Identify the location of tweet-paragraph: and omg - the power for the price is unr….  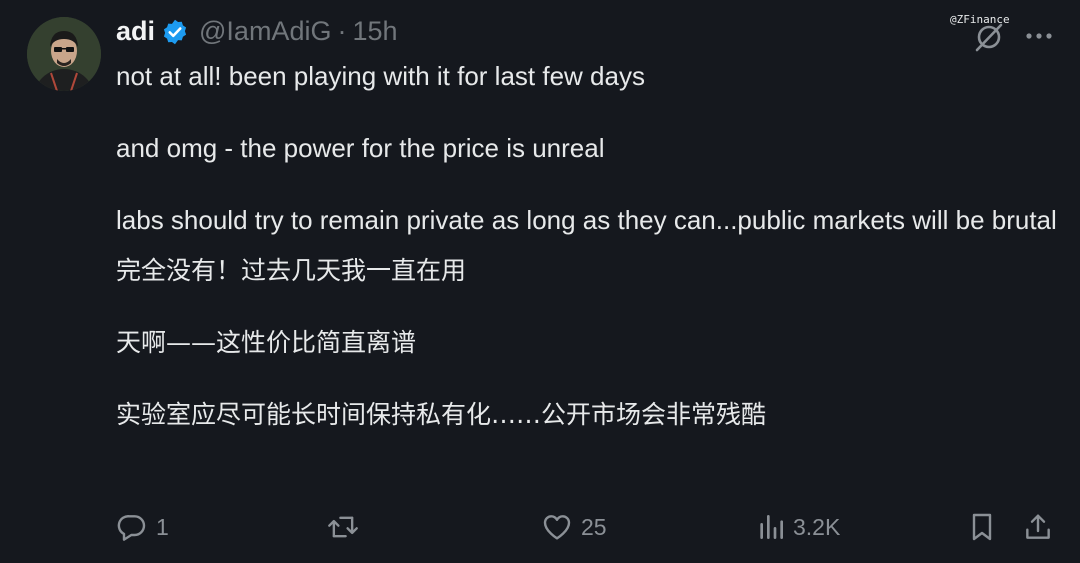
(360, 148).